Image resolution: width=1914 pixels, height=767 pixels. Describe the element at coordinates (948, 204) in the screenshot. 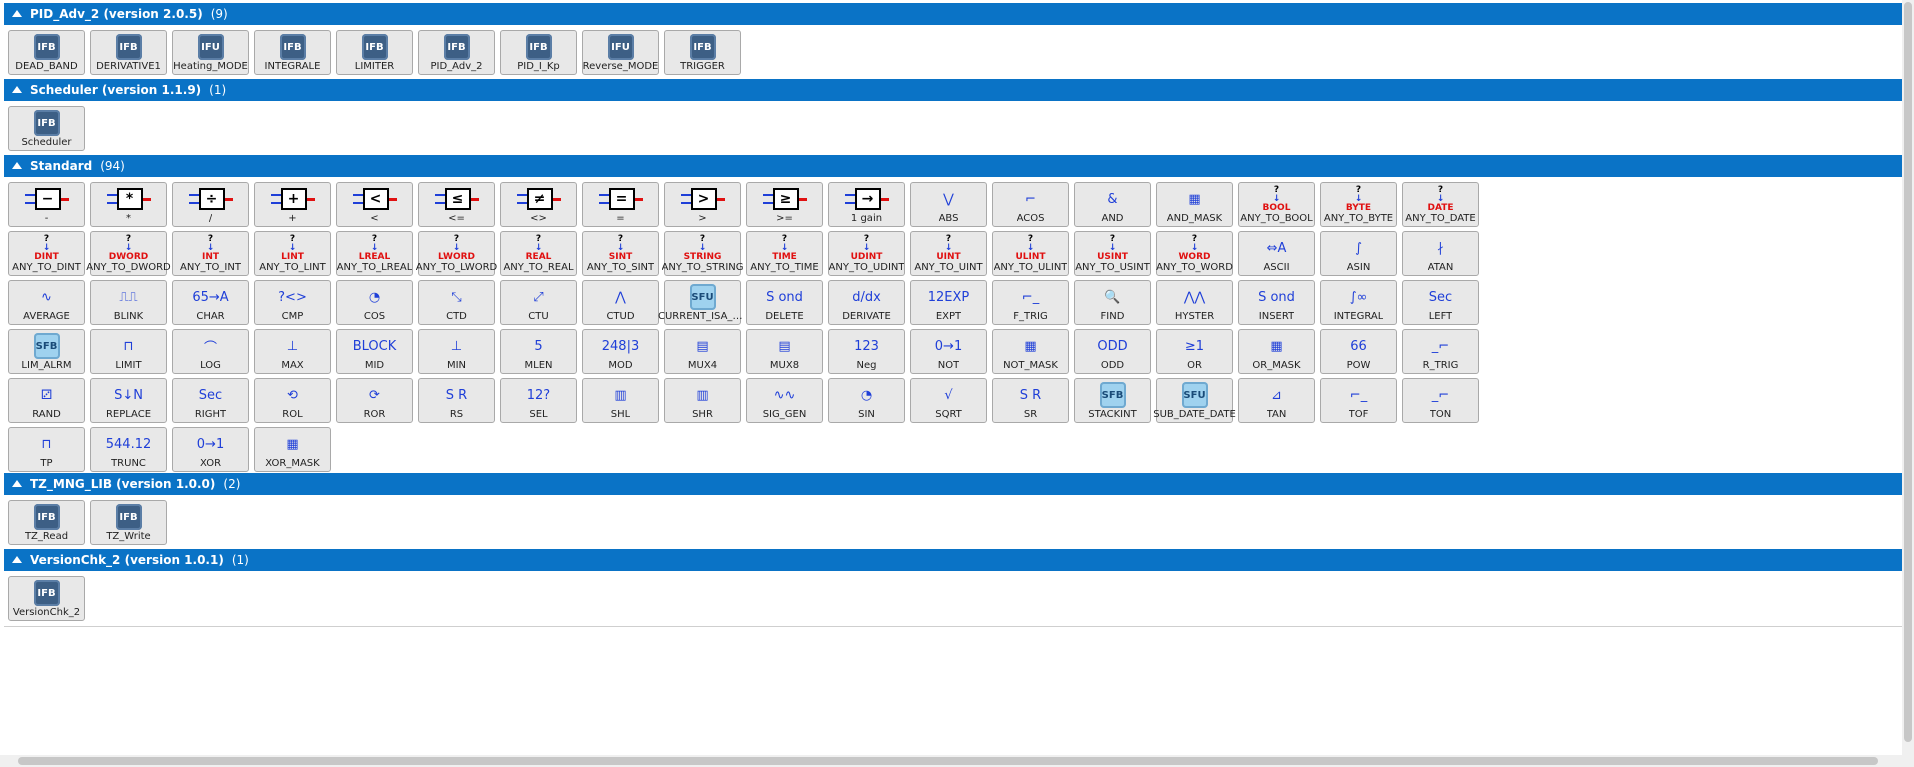

I see `function-block-tile: ⋁ ABS` at that location.